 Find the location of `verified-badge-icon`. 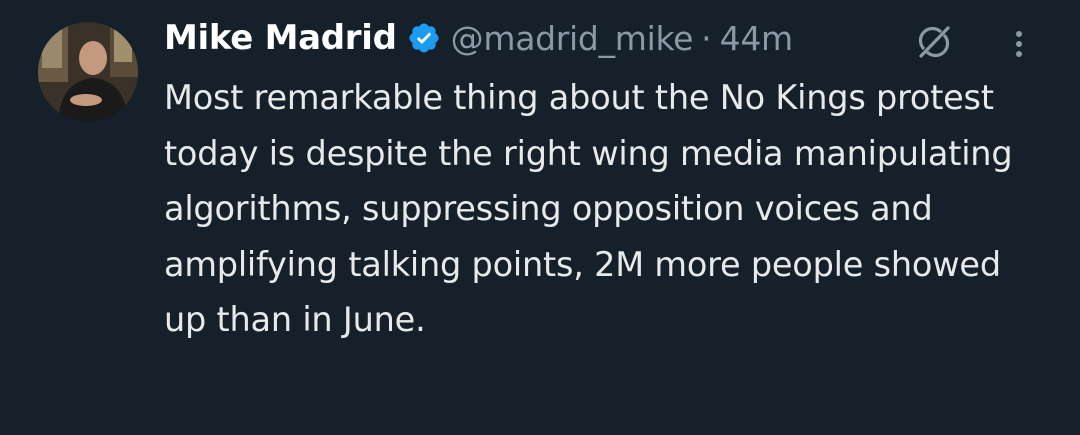

verified-badge-icon is located at coordinates (424, 38).